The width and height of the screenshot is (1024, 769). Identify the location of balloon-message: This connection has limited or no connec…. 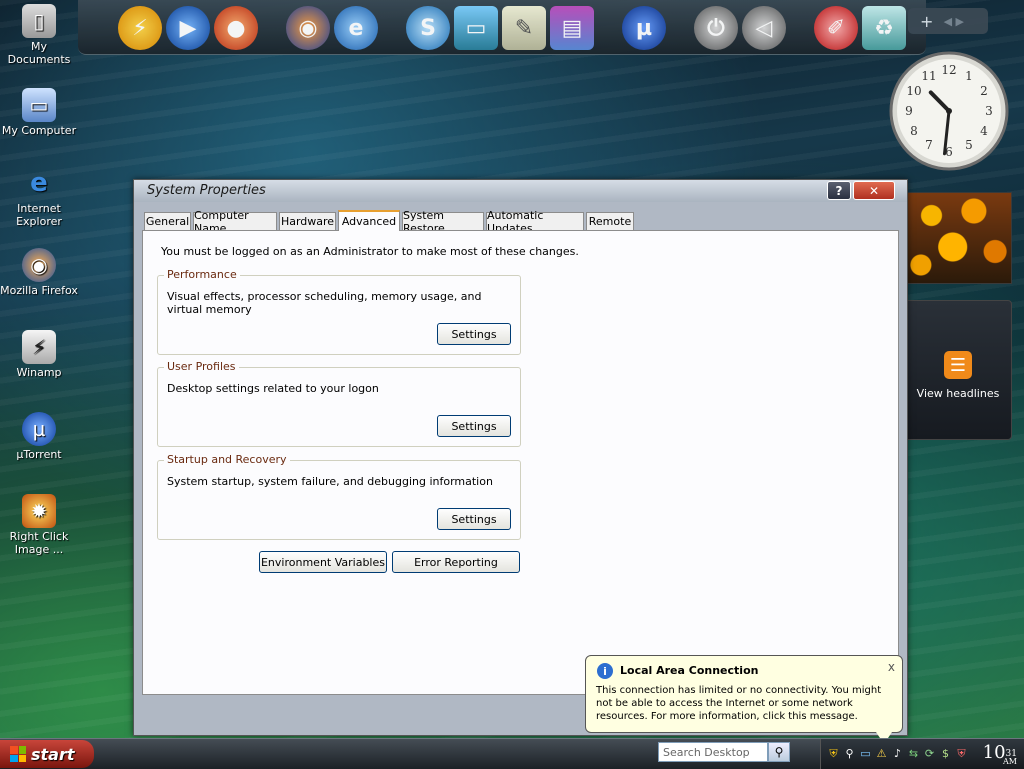
(744, 703).